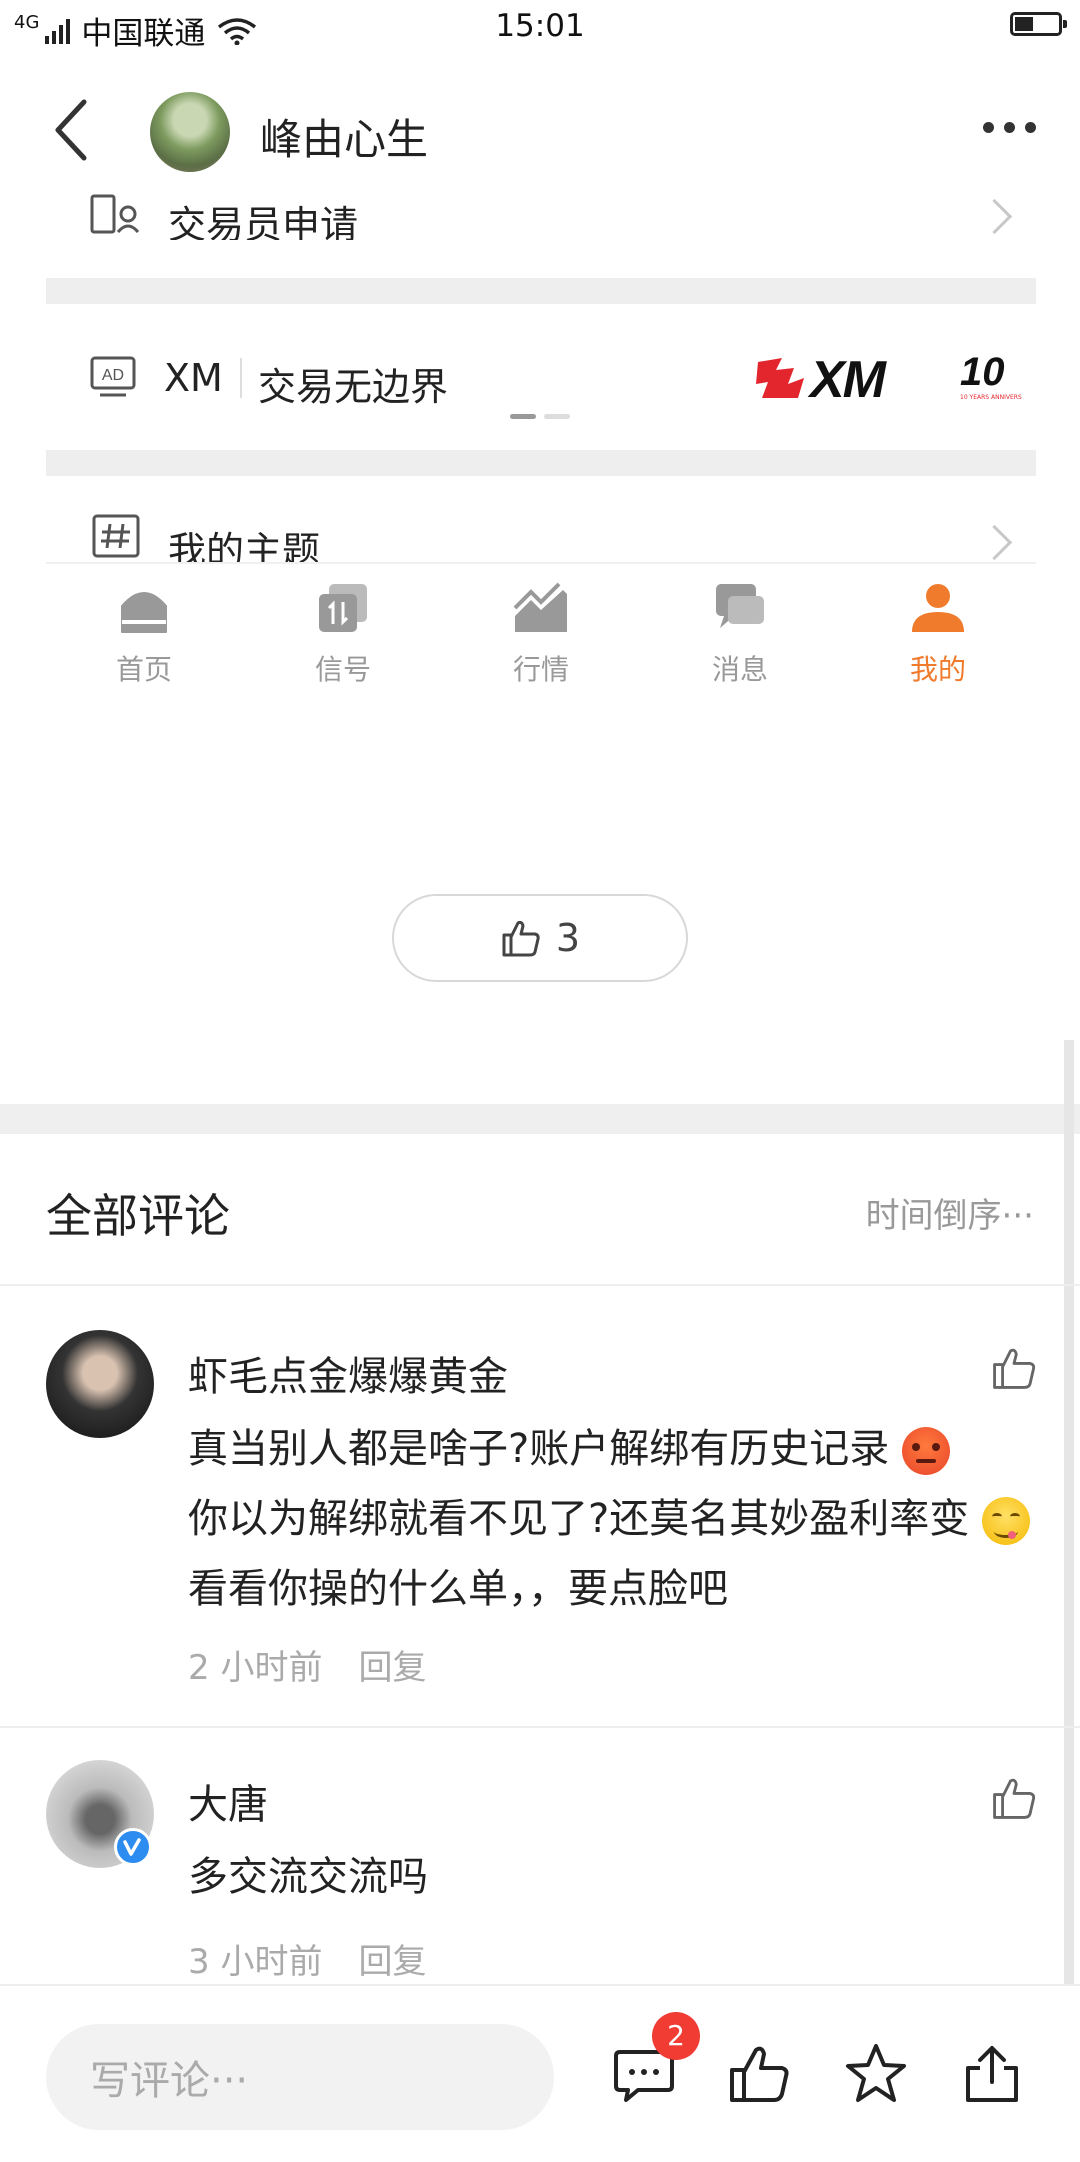 The width and height of the screenshot is (1080, 2162). I want to click on ad-slogan: 交易无边界, so click(353, 387).